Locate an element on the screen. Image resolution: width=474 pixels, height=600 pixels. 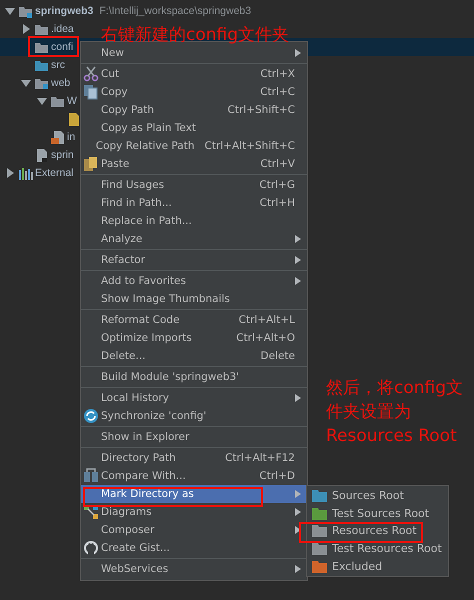
annotation-text: 然后，将config文 件夹设置为 Resources Root is located at coordinates (395, 412).